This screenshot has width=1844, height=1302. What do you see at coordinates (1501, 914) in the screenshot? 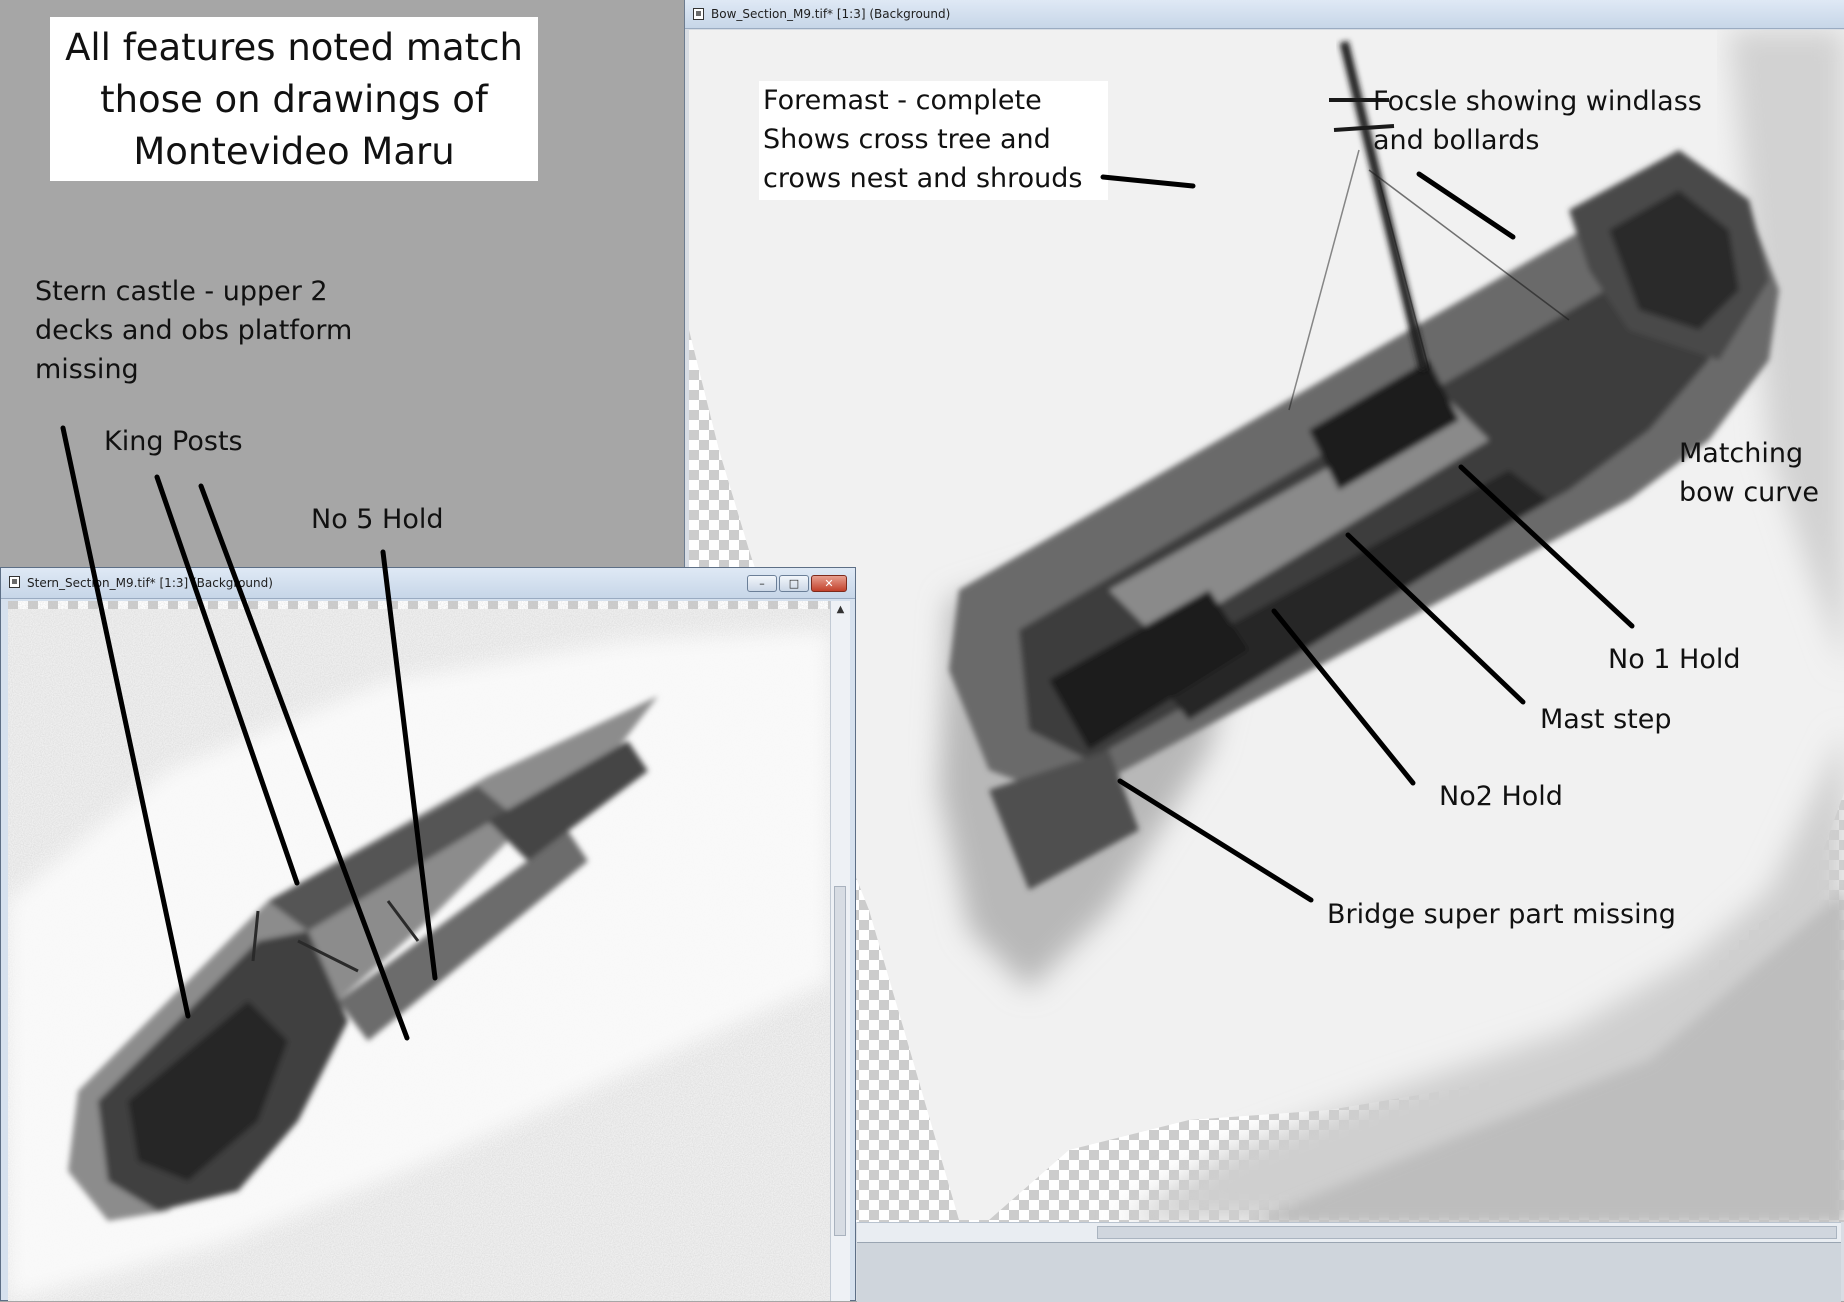
I see `bridge-label: Bridge super part missing` at bounding box center [1501, 914].